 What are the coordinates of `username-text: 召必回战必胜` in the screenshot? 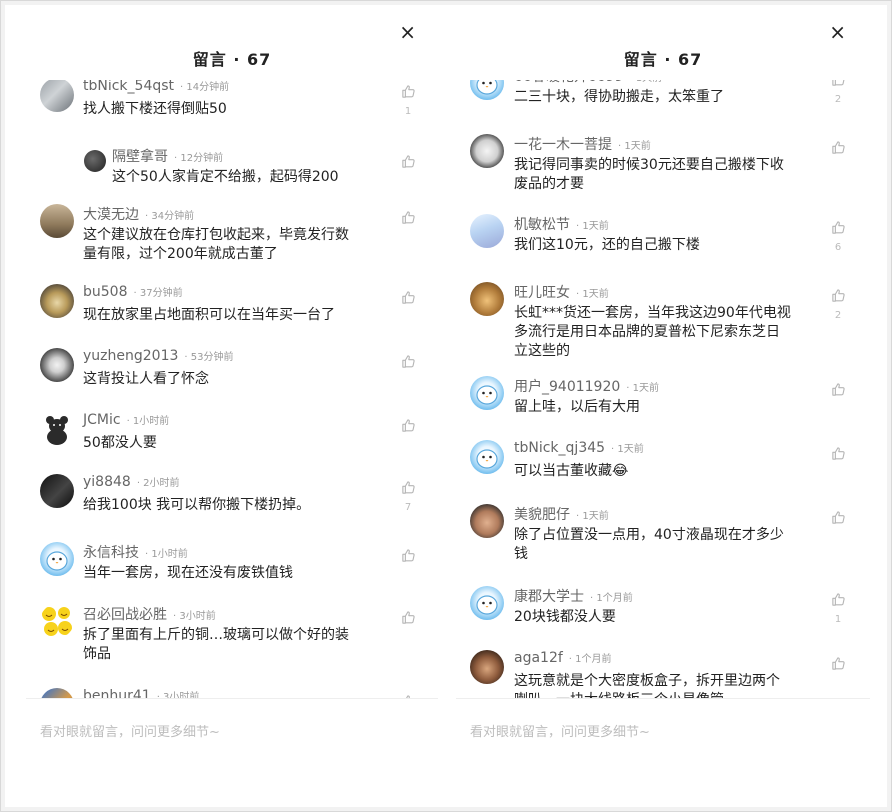 It's located at (125, 615).